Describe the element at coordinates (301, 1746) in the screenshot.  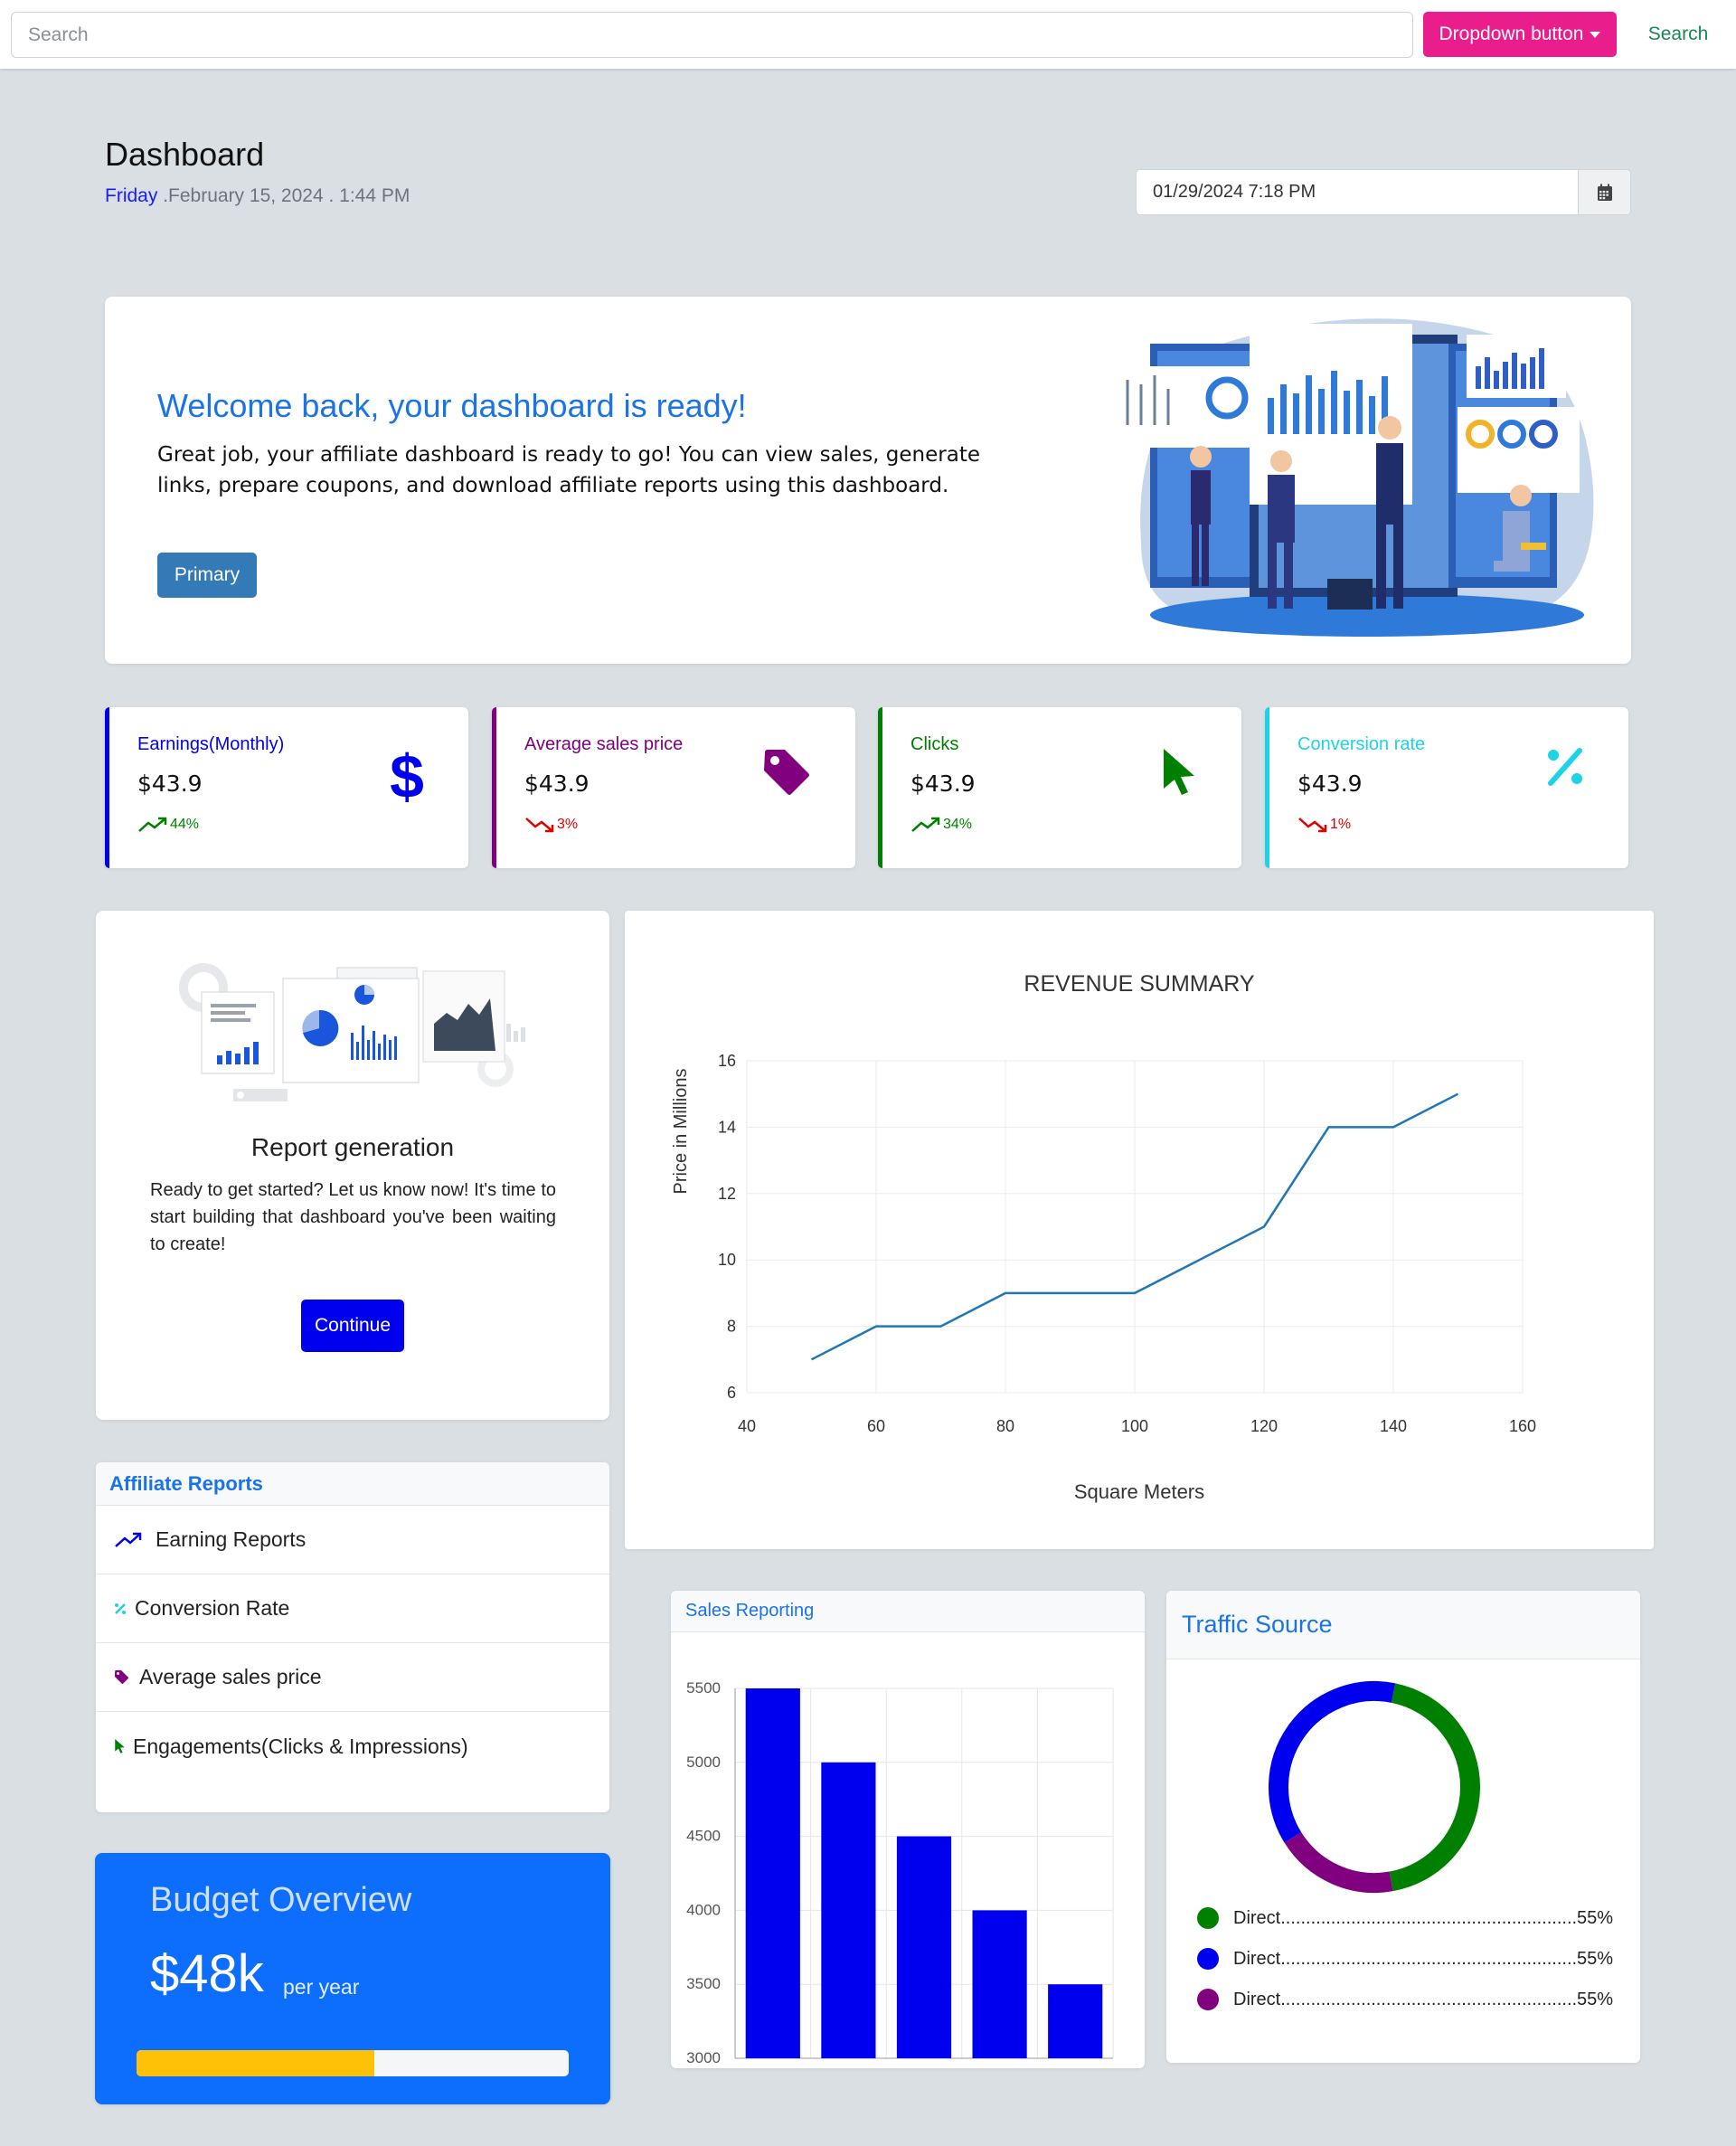
I see `affiliate-item-label: Engagements(Clicks & Impressions)` at that location.